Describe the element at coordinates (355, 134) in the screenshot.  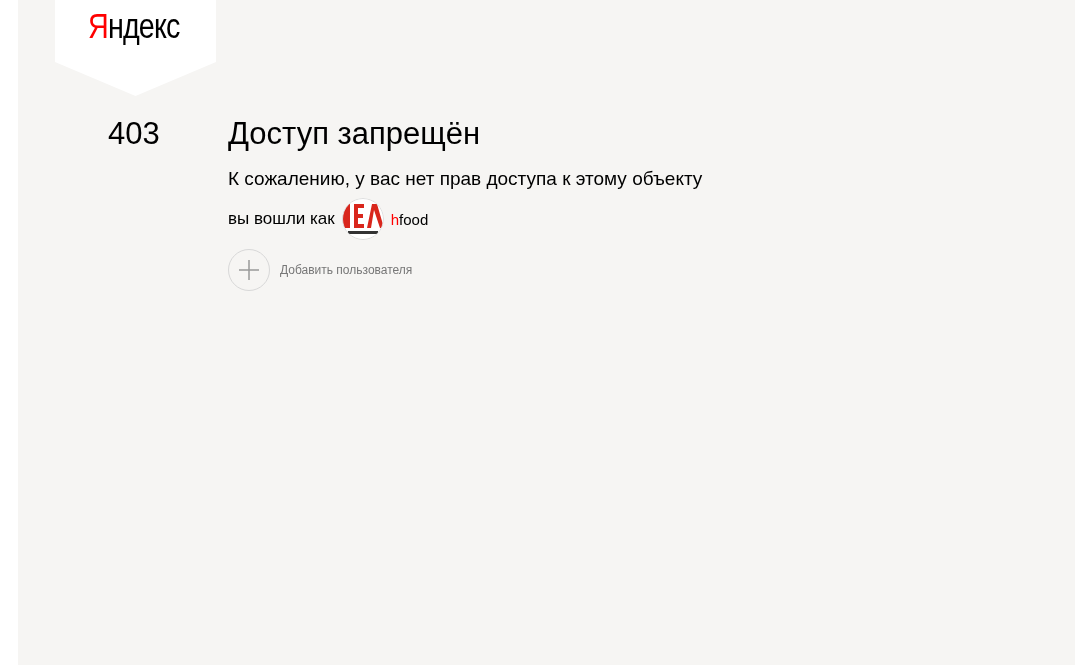
I see `error-title: Доступ запрещён` at that location.